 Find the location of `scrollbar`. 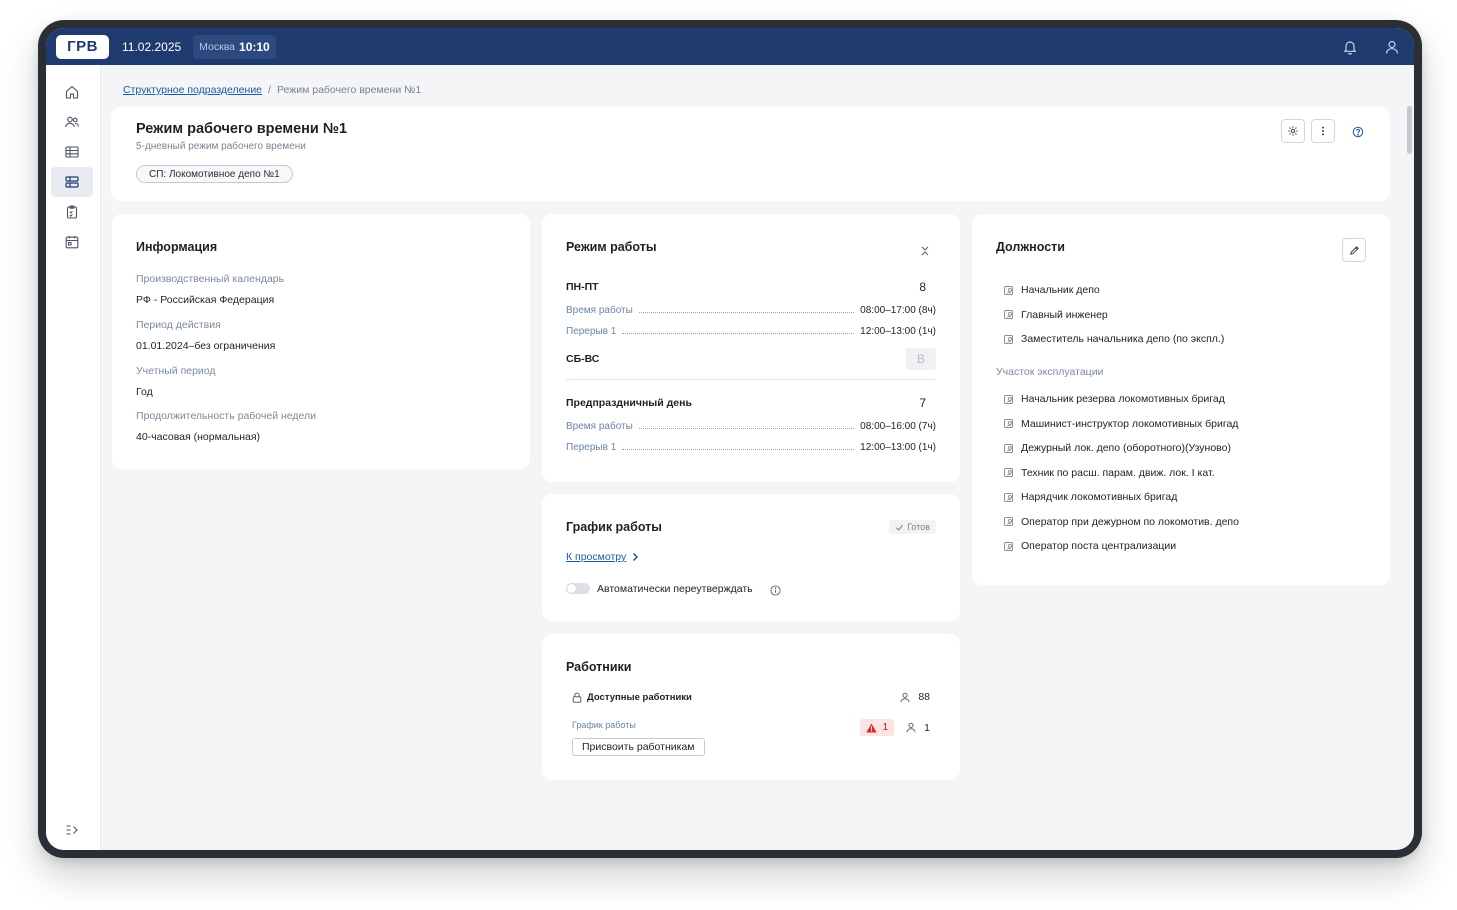

scrollbar is located at coordinates (1409, 130).